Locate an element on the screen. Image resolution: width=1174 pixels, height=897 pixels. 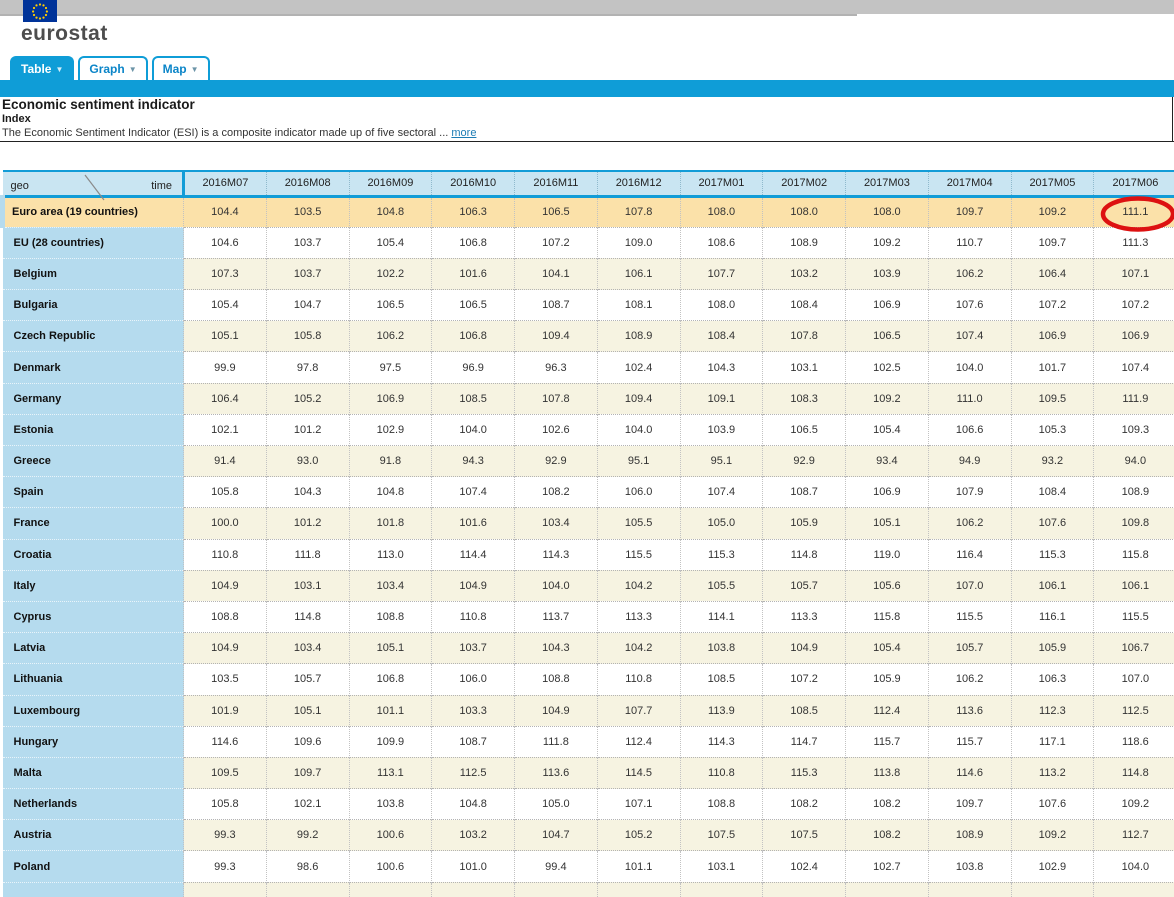
column-header-2017M01: 2017M01 is located at coordinates (721, 184).